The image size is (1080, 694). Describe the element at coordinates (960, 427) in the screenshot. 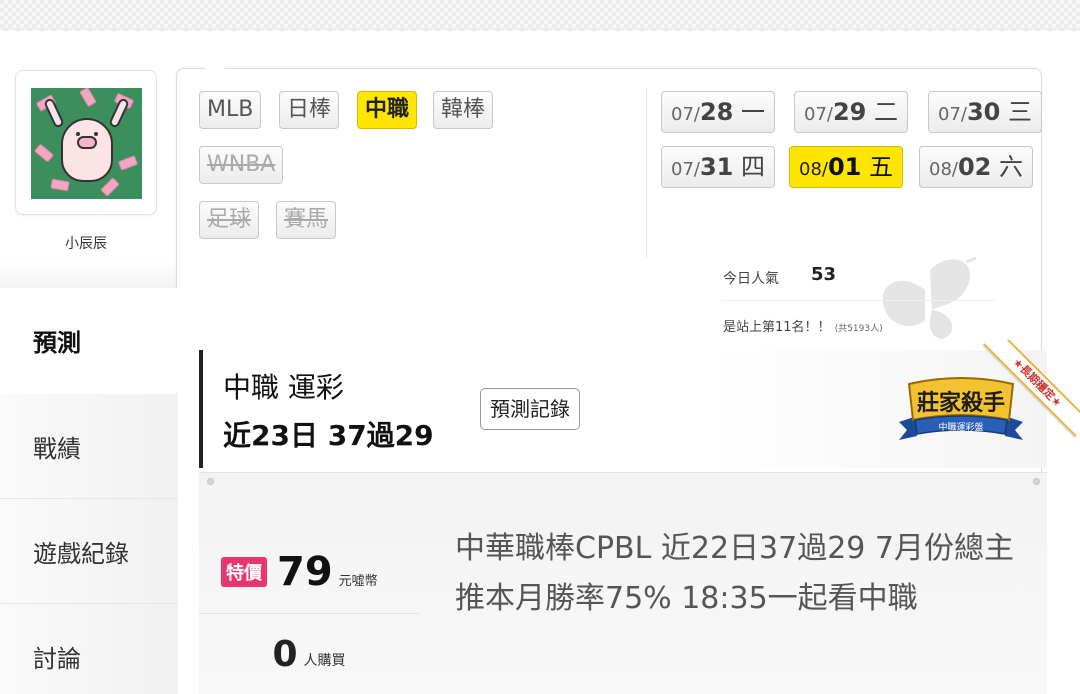

I see `svg-text: 中職運彩盤` at that location.